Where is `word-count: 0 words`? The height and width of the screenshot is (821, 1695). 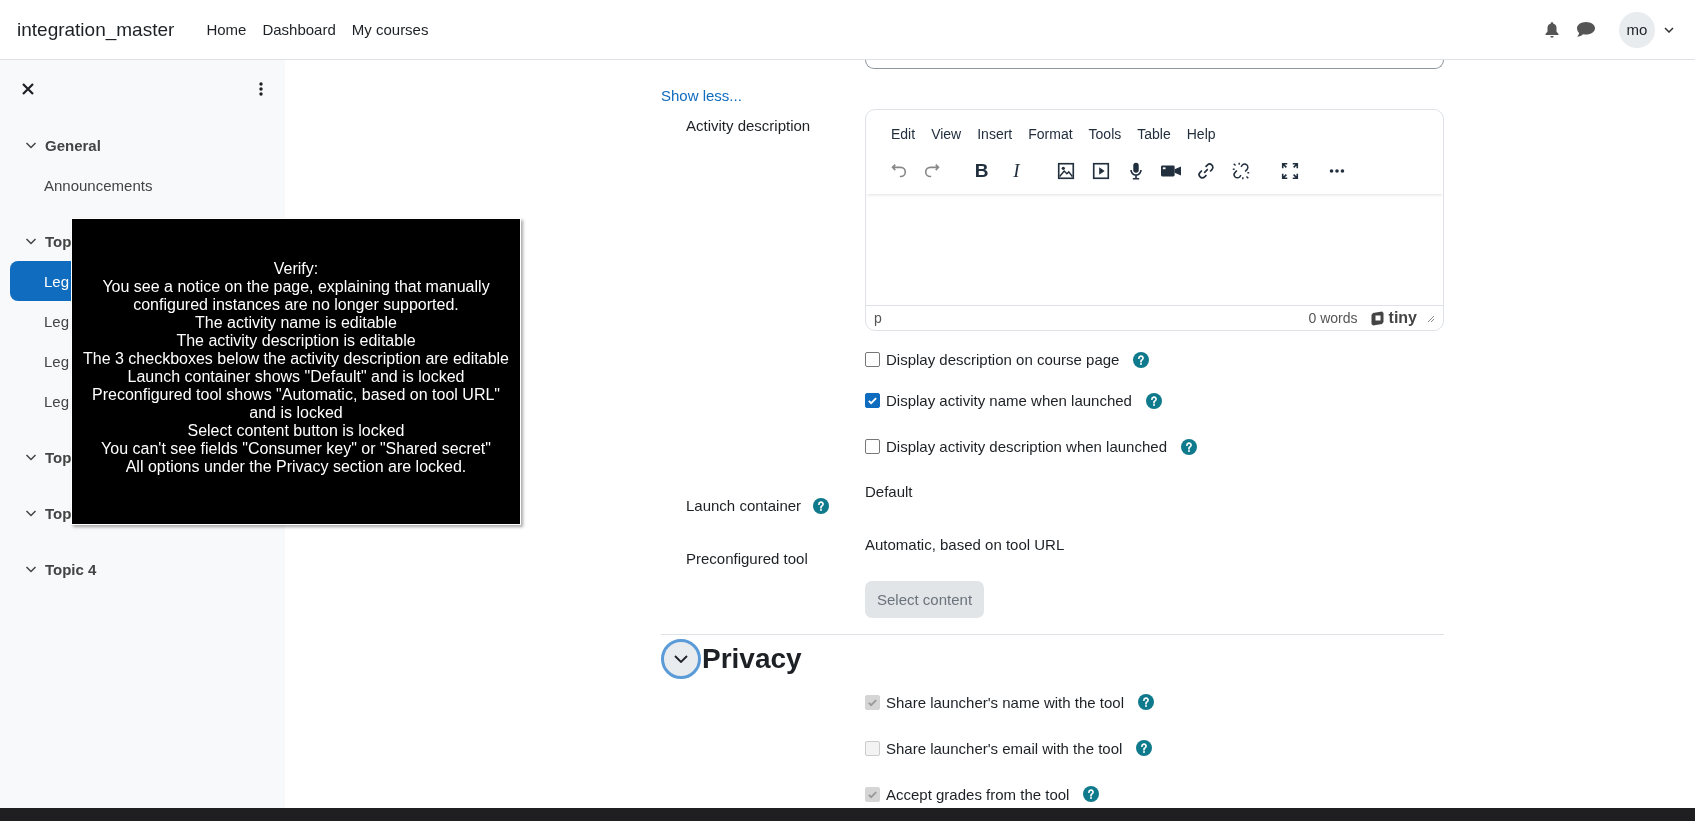
word-count: 0 words is located at coordinates (1333, 318).